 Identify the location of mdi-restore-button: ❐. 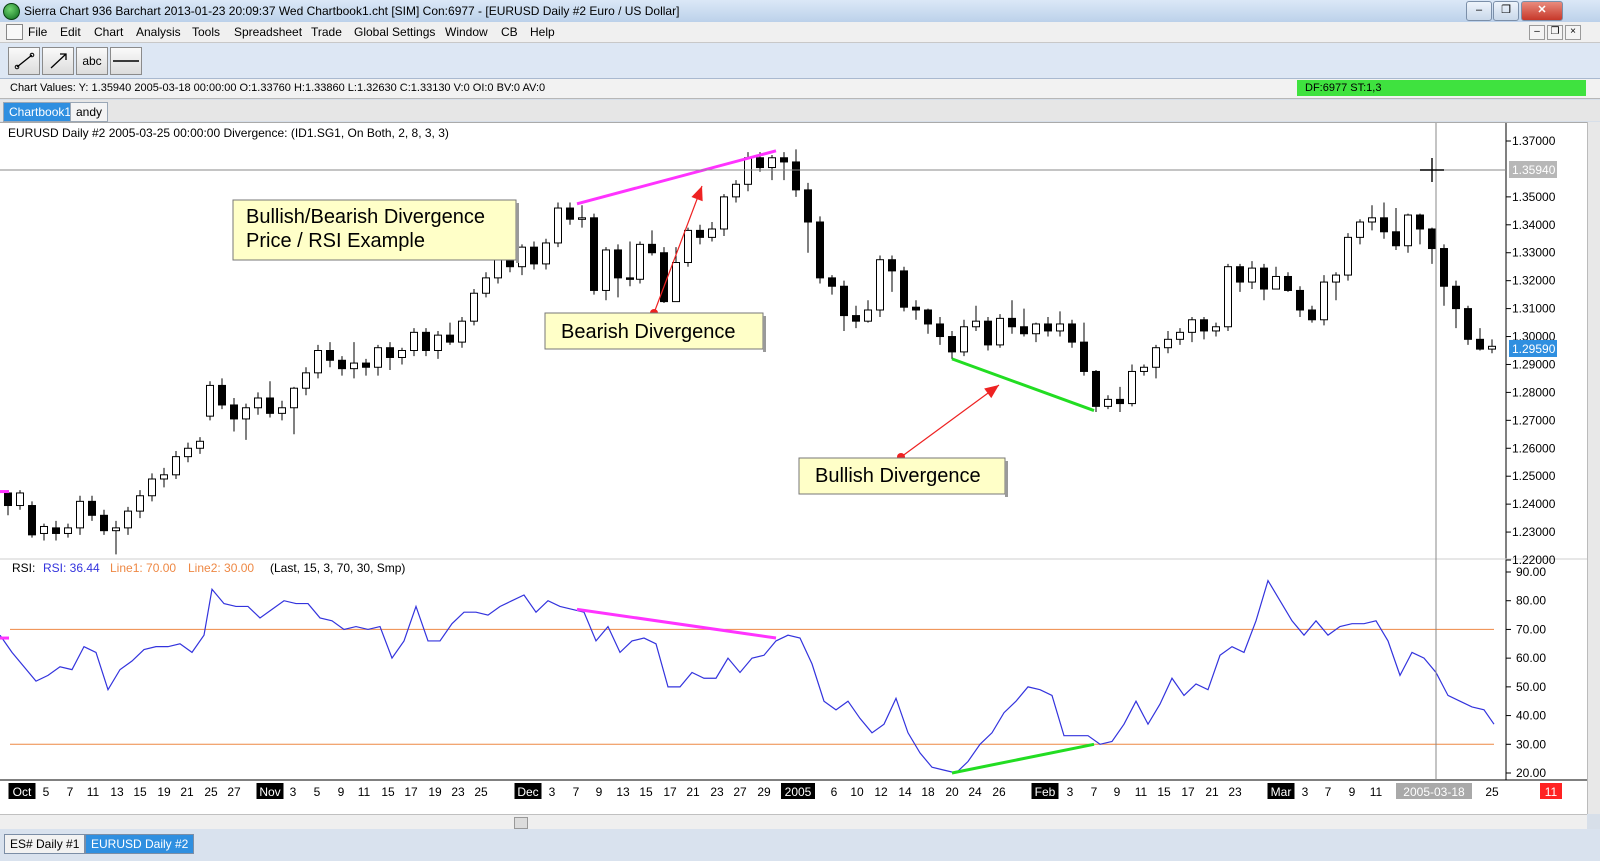
(1555, 32).